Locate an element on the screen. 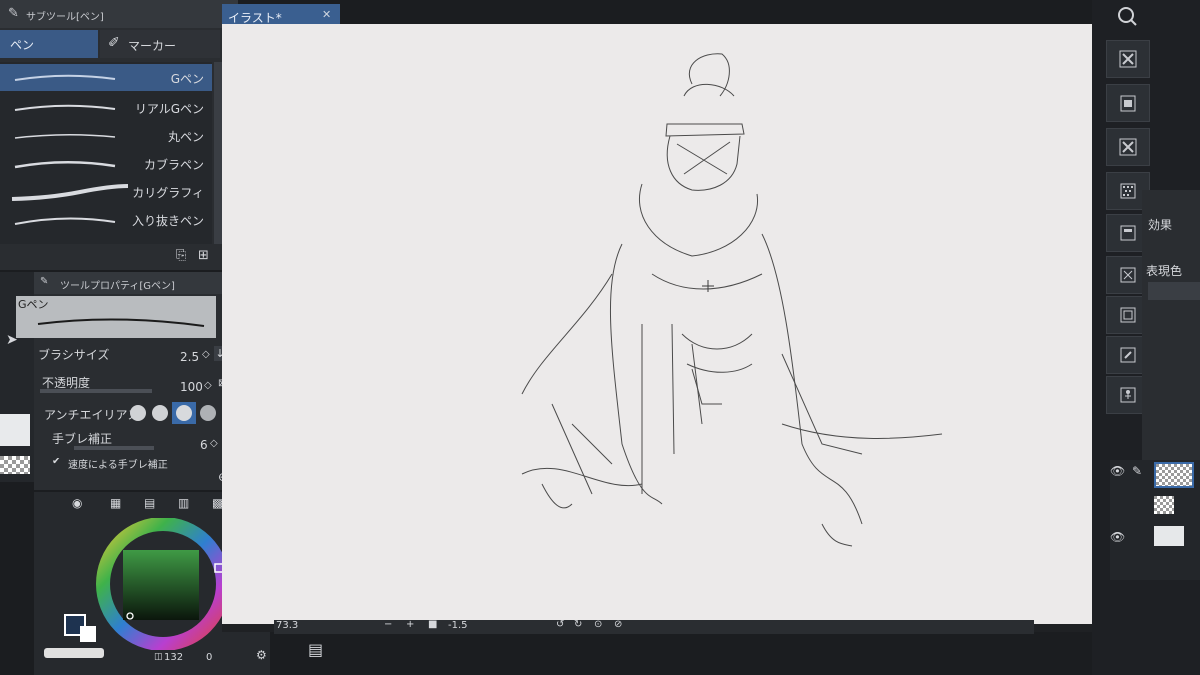  brush-size-value: 2.5 is located at coordinates (189, 357).